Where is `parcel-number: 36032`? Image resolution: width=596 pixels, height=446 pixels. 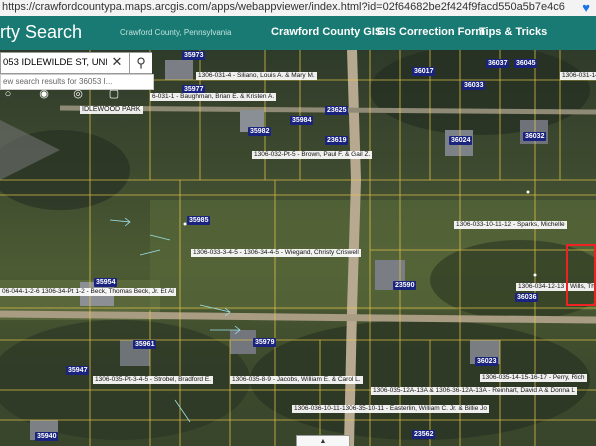
parcel-number: 36032 is located at coordinates (535, 136).